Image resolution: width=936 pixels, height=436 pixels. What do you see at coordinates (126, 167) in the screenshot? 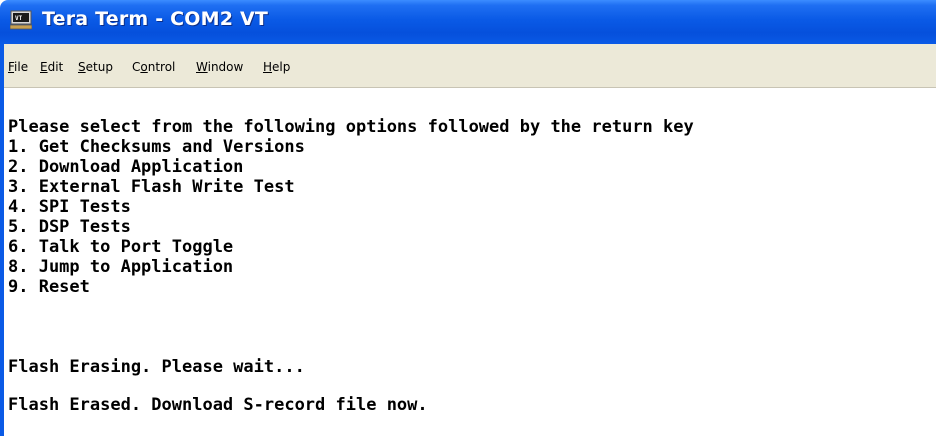
I see `terminal-line: 2. Download Application` at bounding box center [126, 167].